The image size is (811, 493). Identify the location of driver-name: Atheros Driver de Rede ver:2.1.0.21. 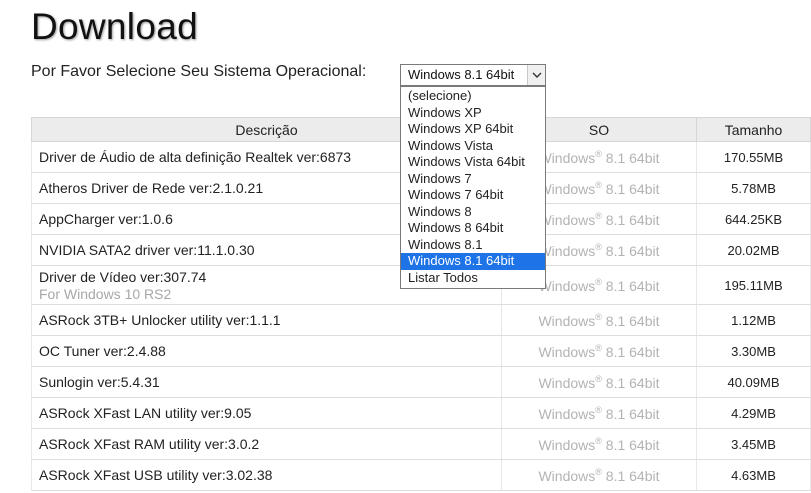
(151, 188).